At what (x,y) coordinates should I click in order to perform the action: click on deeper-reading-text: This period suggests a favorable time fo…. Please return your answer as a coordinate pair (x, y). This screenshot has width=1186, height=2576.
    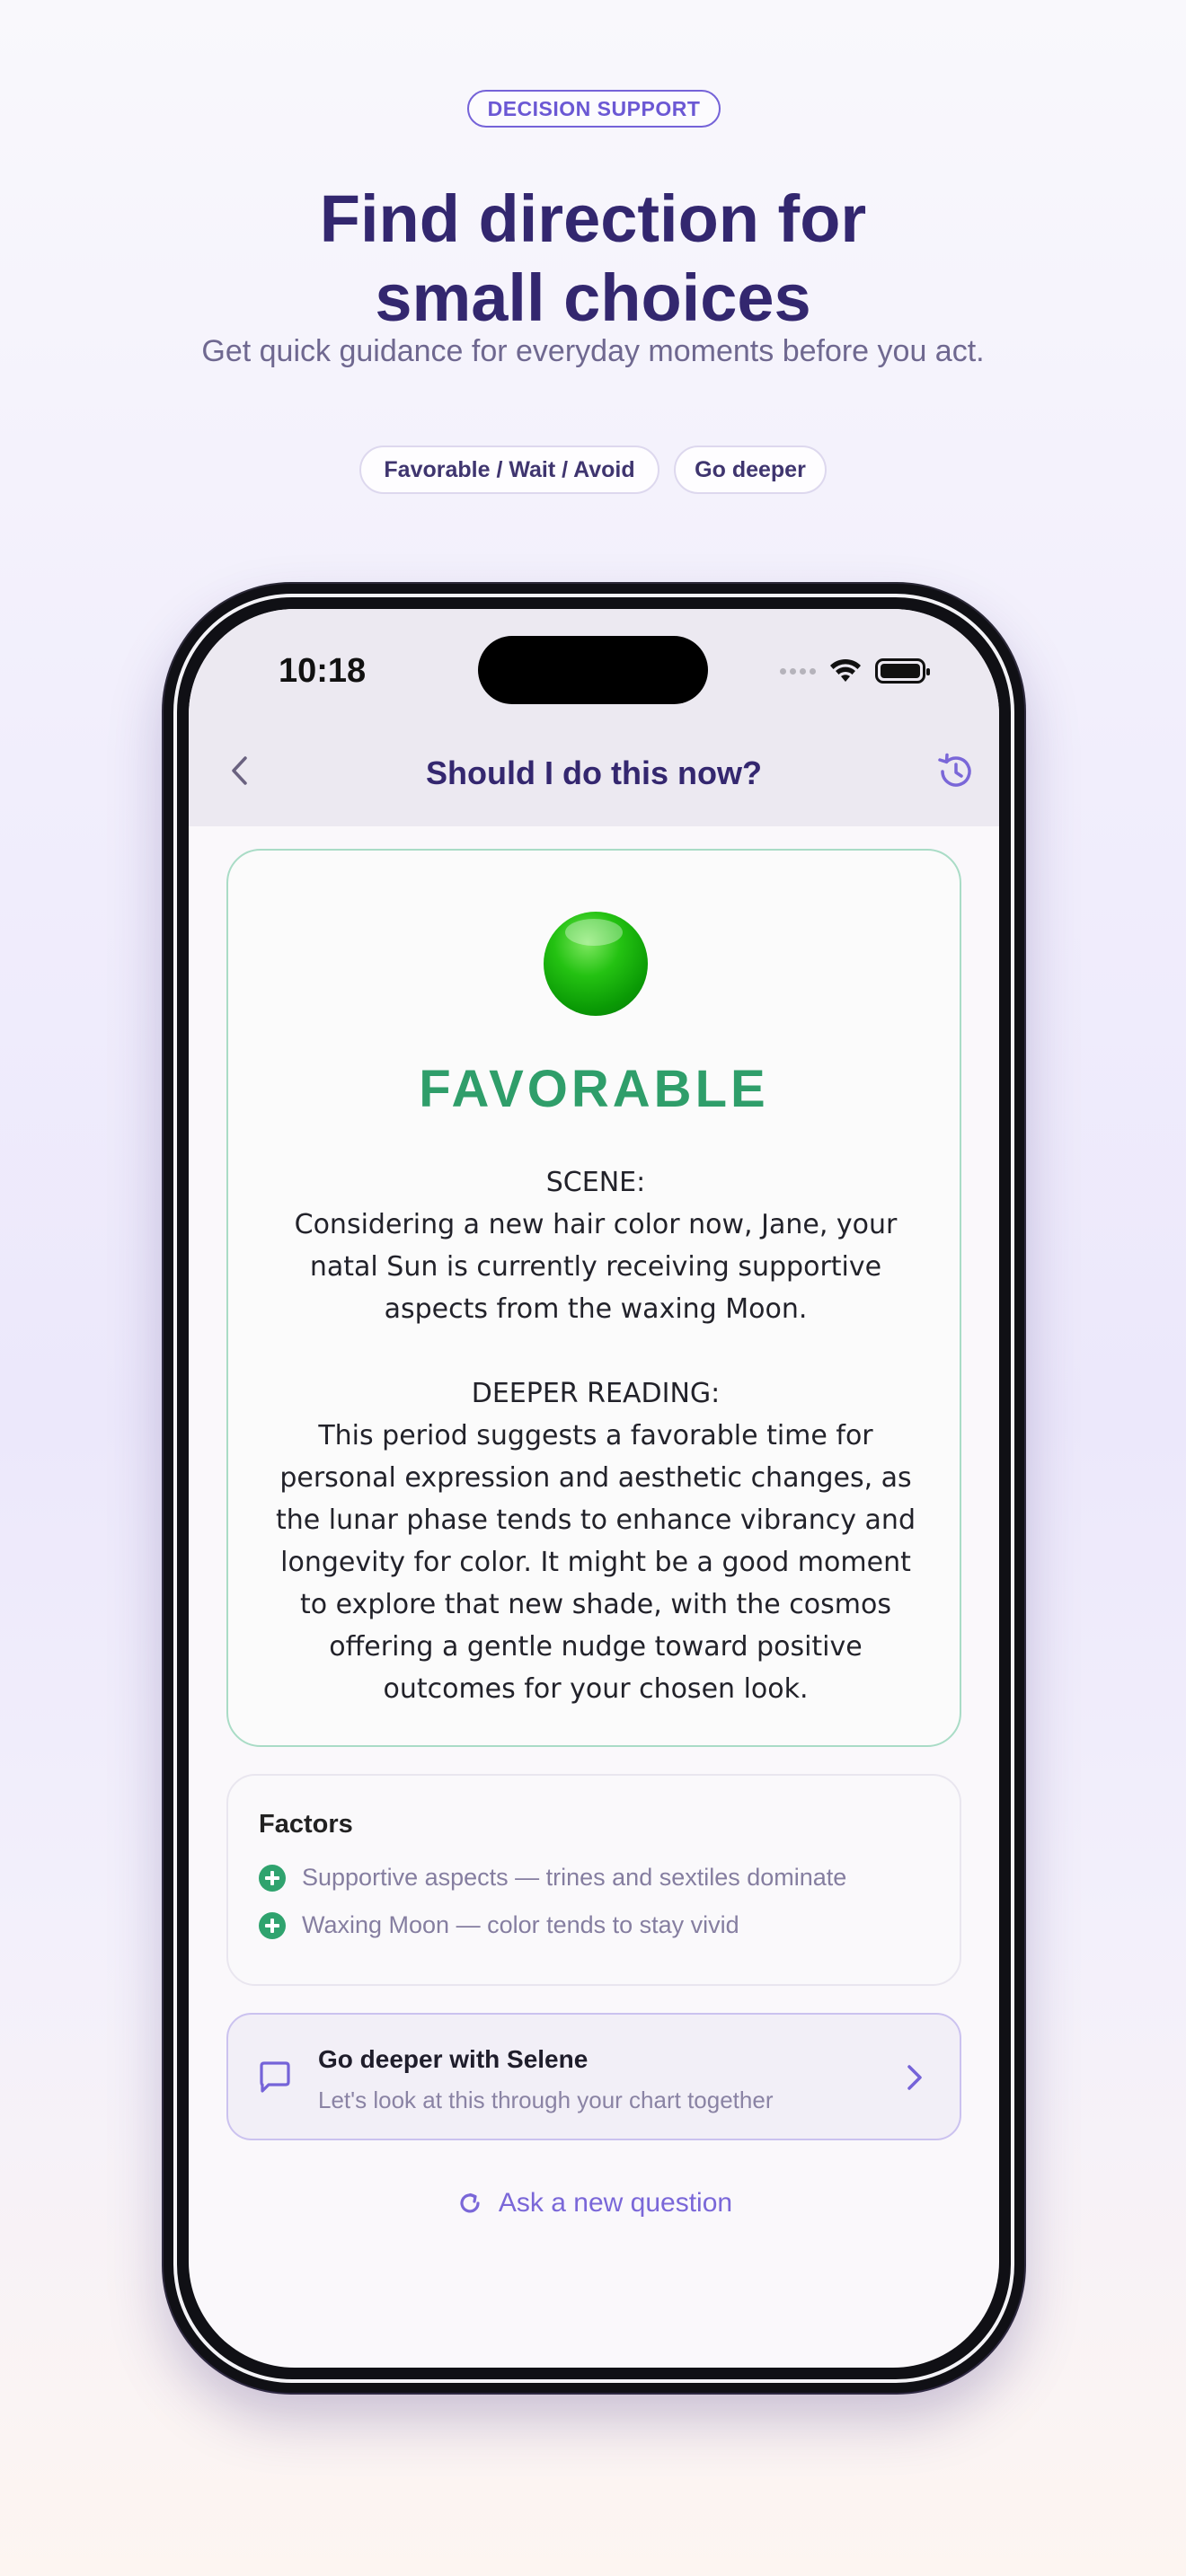
    Looking at the image, I should click on (595, 1562).